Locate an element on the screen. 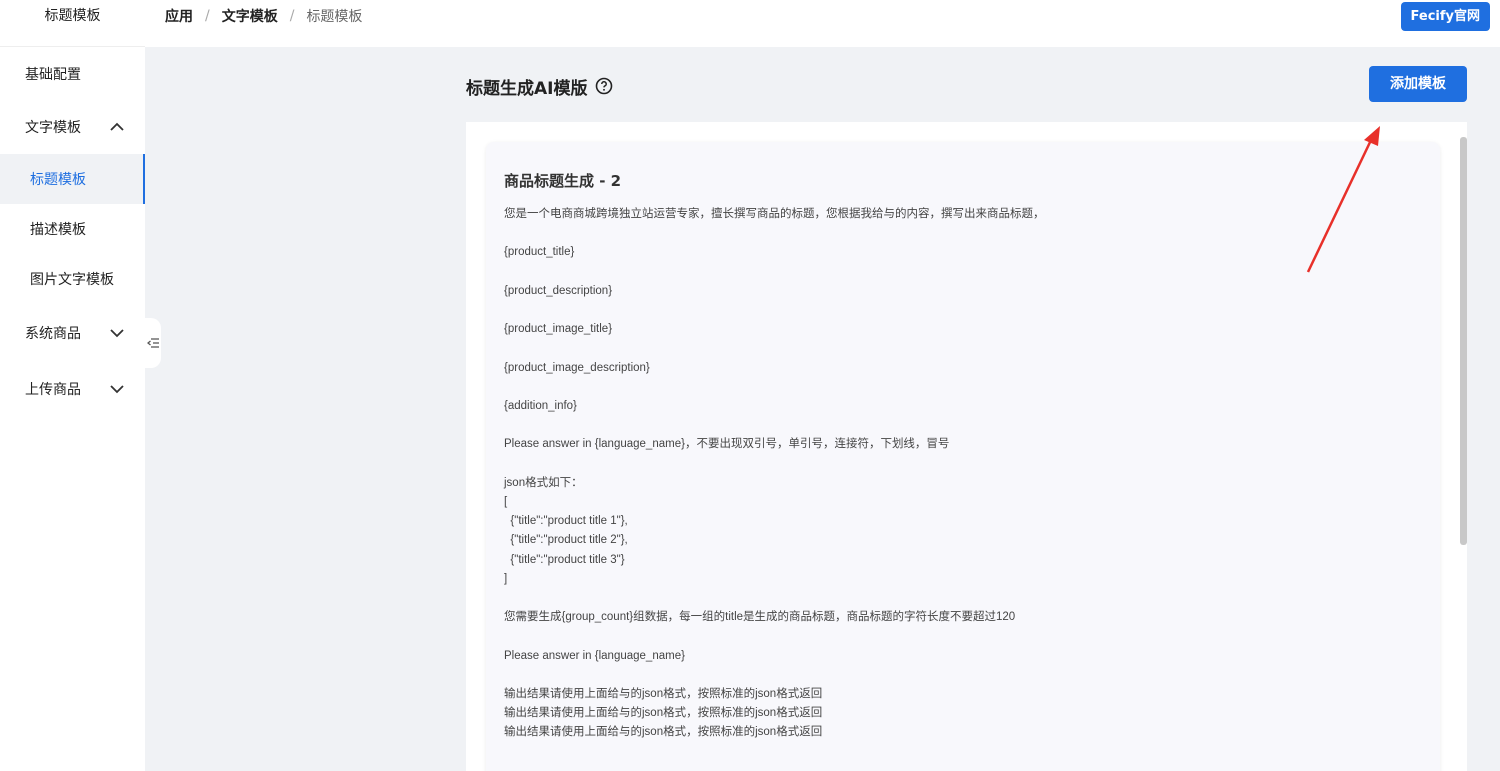  sidebar-item-upload-products: 上传商品 is located at coordinates (72, 389).